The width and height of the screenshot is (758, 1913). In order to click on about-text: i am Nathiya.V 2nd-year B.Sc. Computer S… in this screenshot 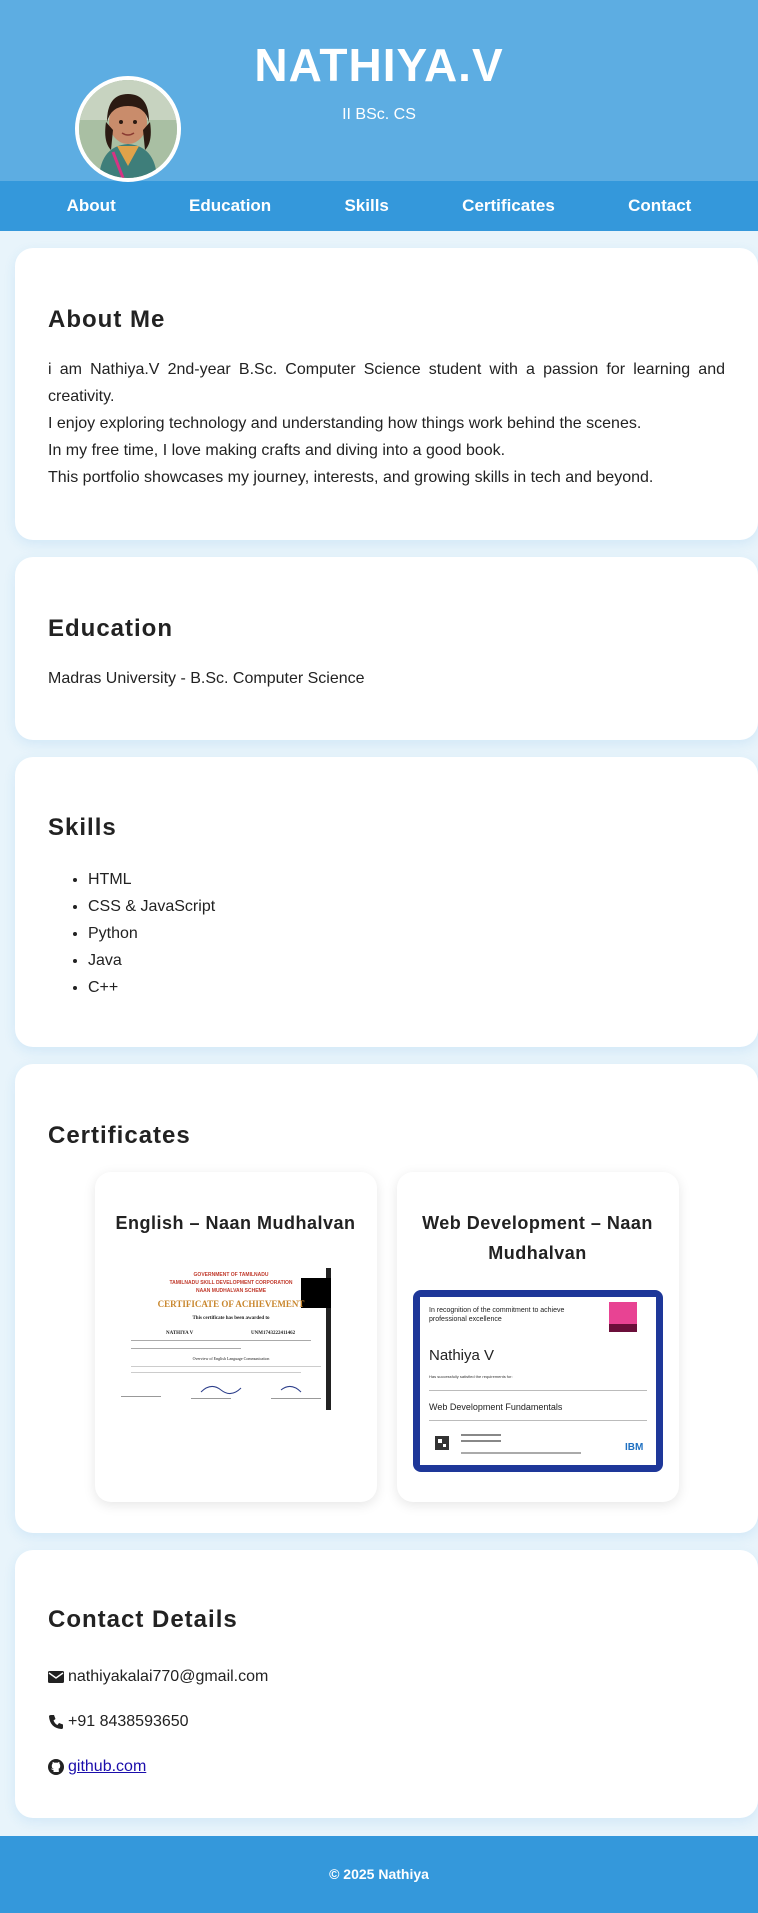, I will do `click(386, 423)`.